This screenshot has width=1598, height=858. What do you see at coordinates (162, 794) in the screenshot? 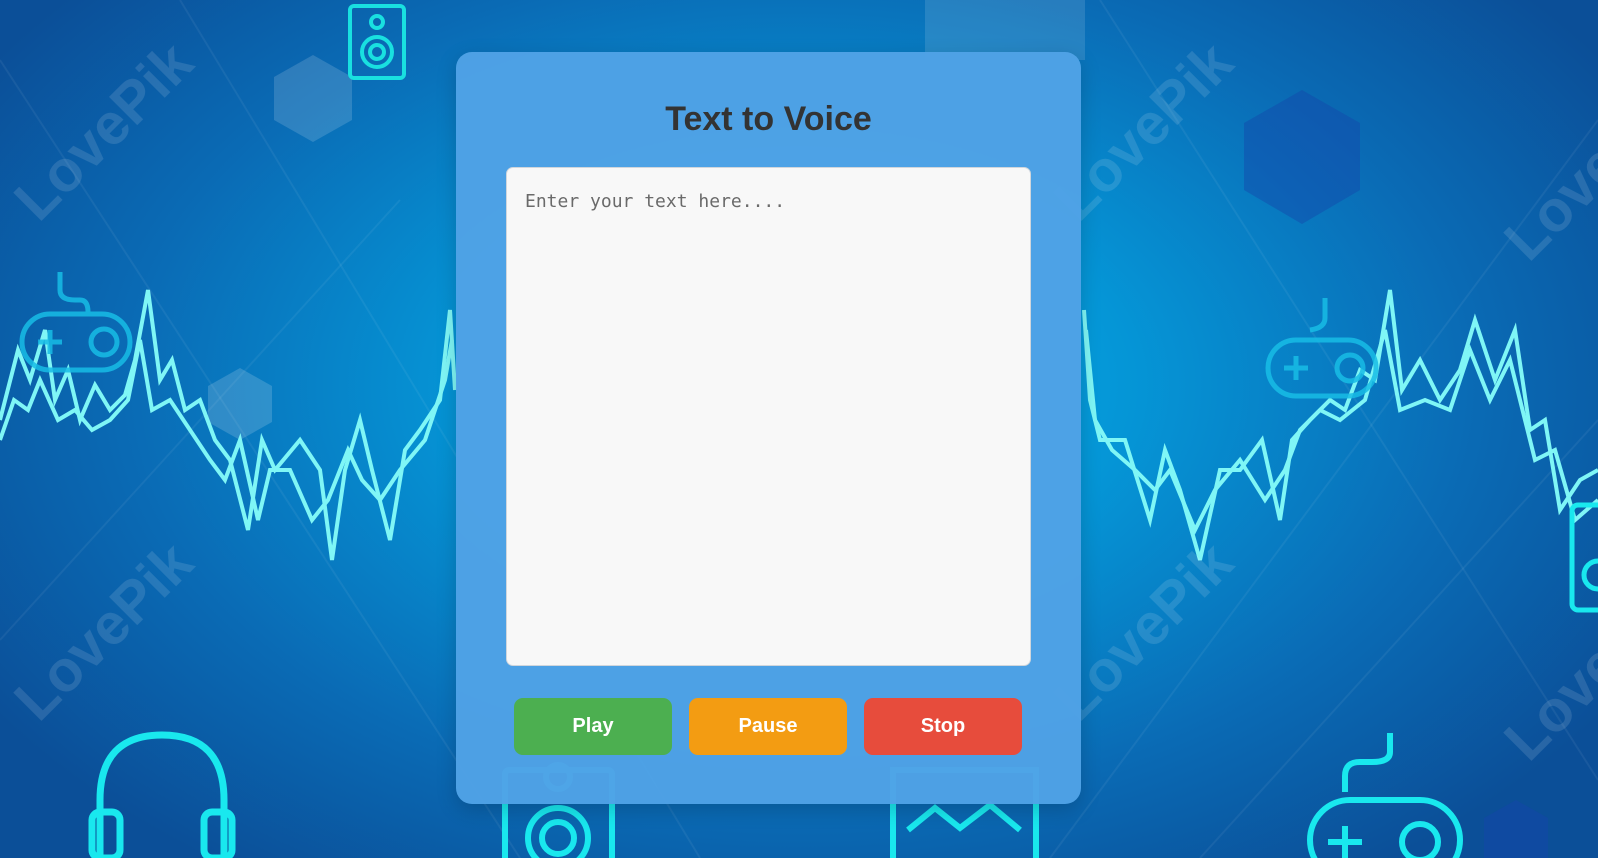
I see `headphones-icon` at bounding box center [162, 794].